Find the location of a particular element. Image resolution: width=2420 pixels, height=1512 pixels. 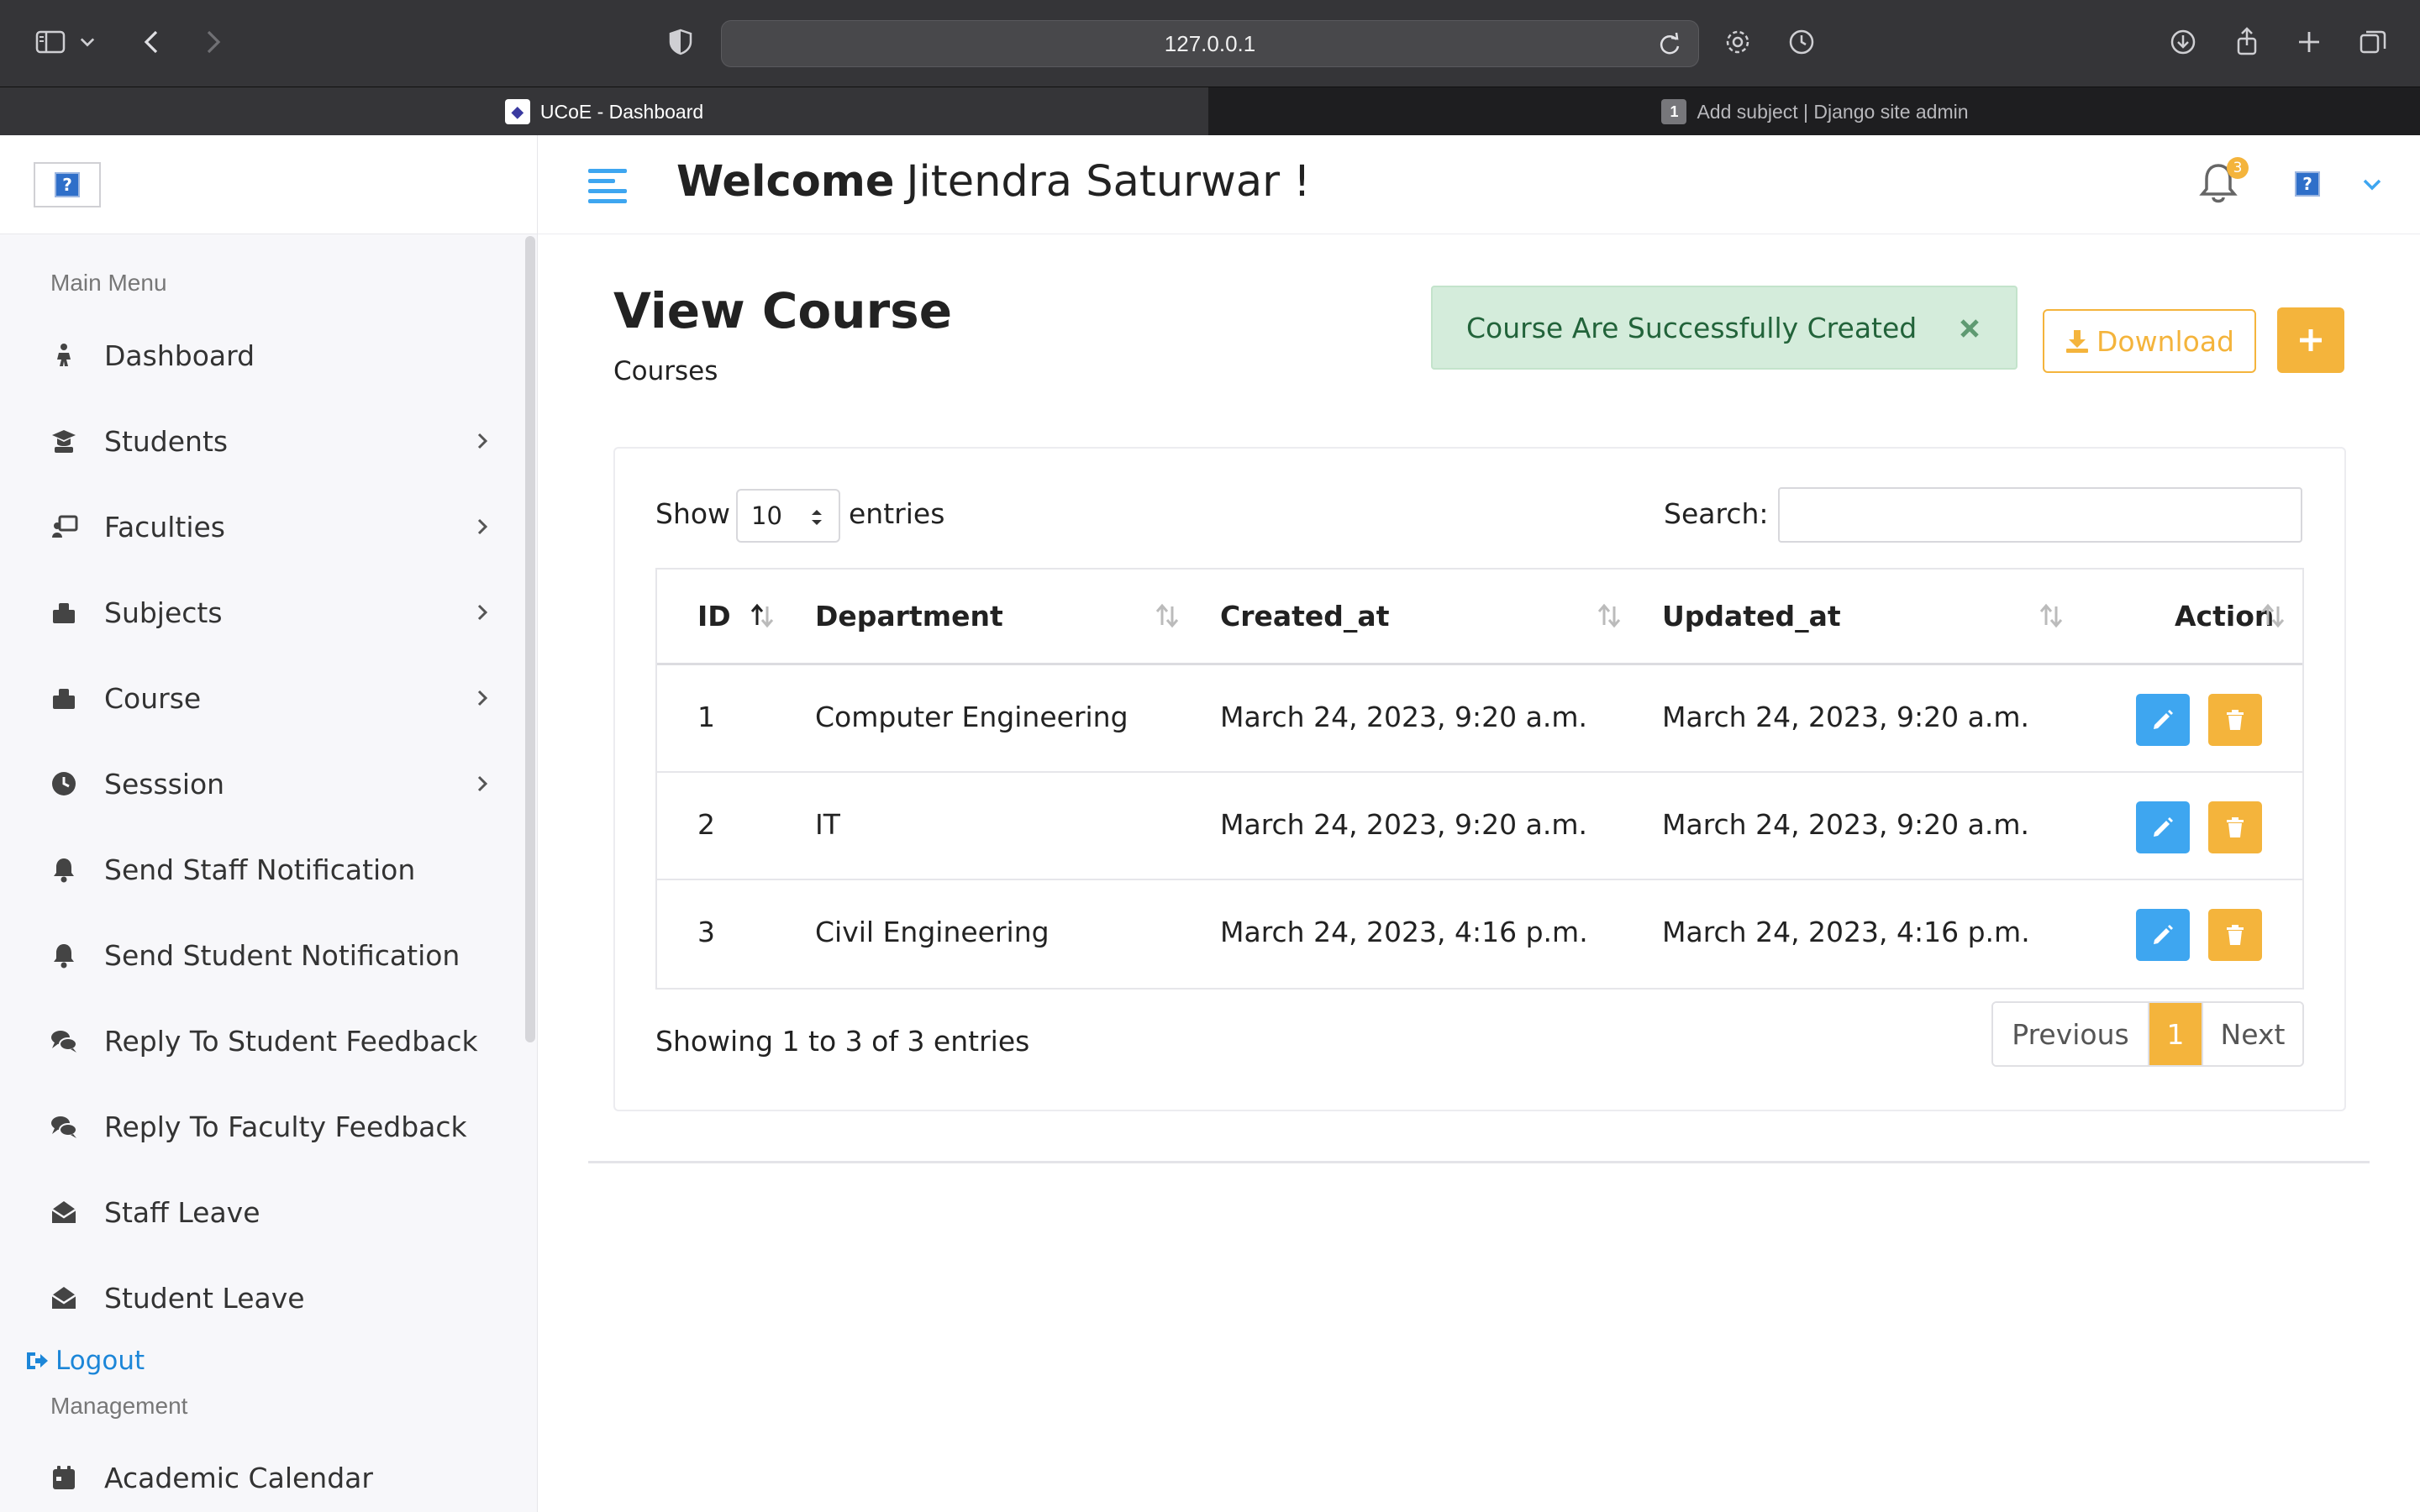

menu-toggle-icon is located at coordinates (608, 185).